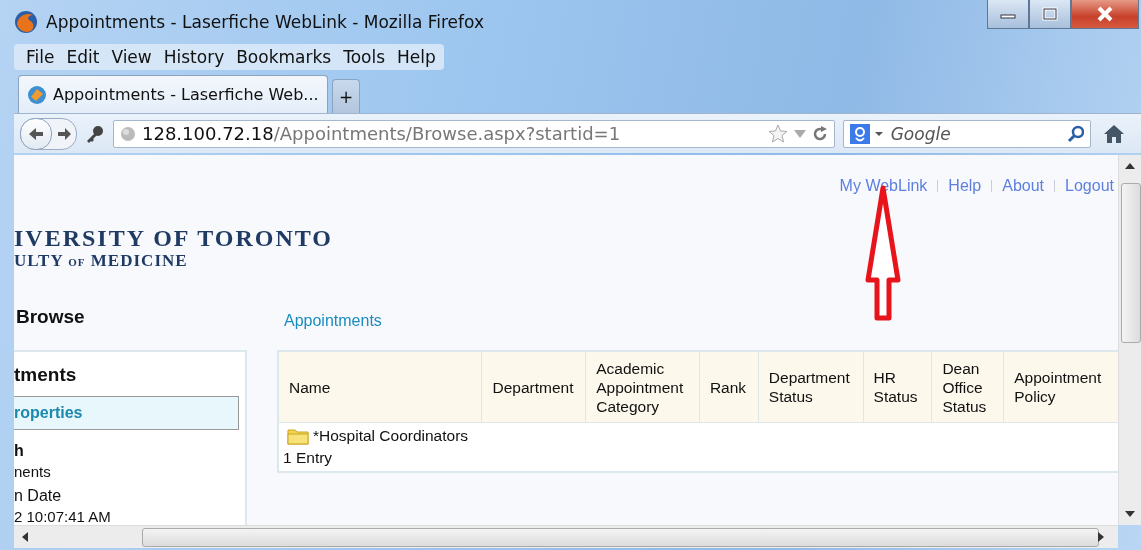  What do you see at coordinates (965, 186) in the screenshot?
I see `header-link: Help` at bounding box center [965, 186].